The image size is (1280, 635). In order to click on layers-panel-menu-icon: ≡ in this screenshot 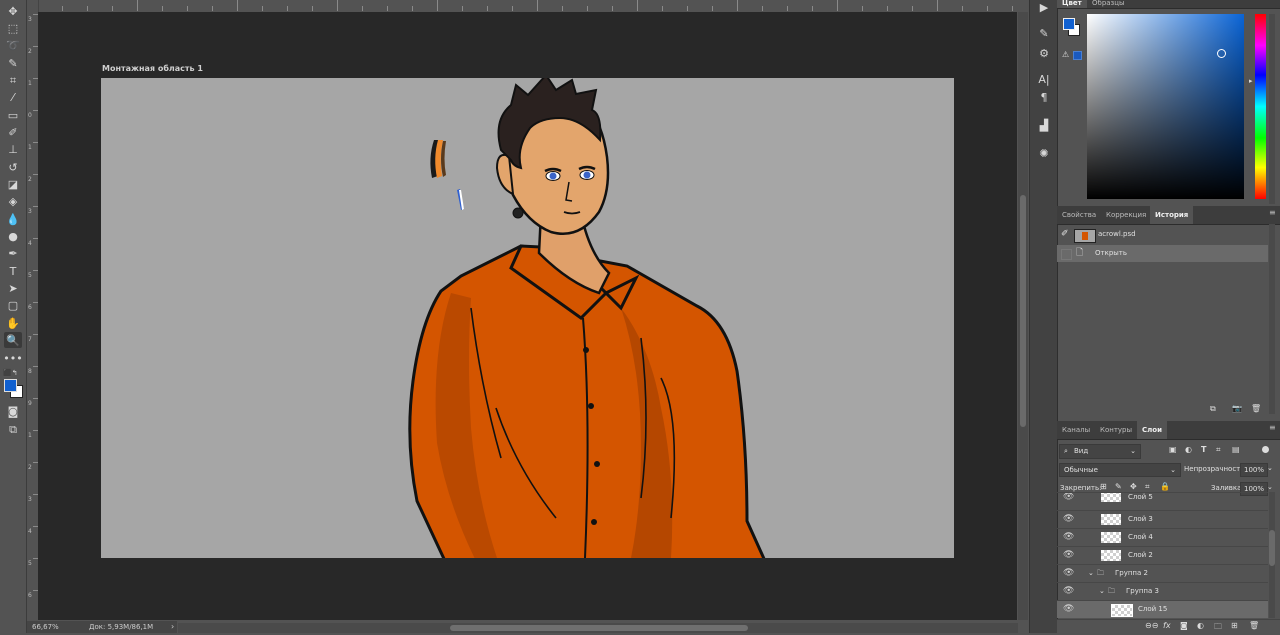, I will do `click(1272, 427)`.